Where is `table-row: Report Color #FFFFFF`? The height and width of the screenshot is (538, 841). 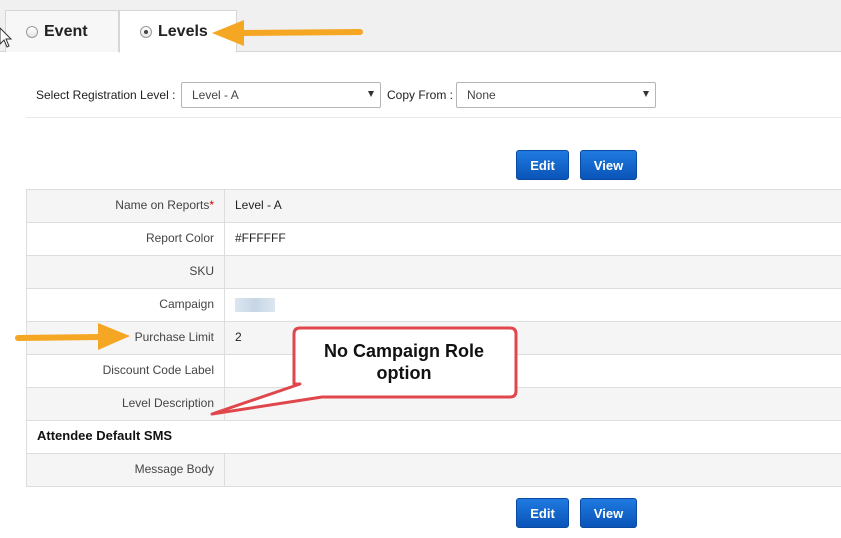
table-row: Report Color #FFFFFF is located at coordinates (434, 239).